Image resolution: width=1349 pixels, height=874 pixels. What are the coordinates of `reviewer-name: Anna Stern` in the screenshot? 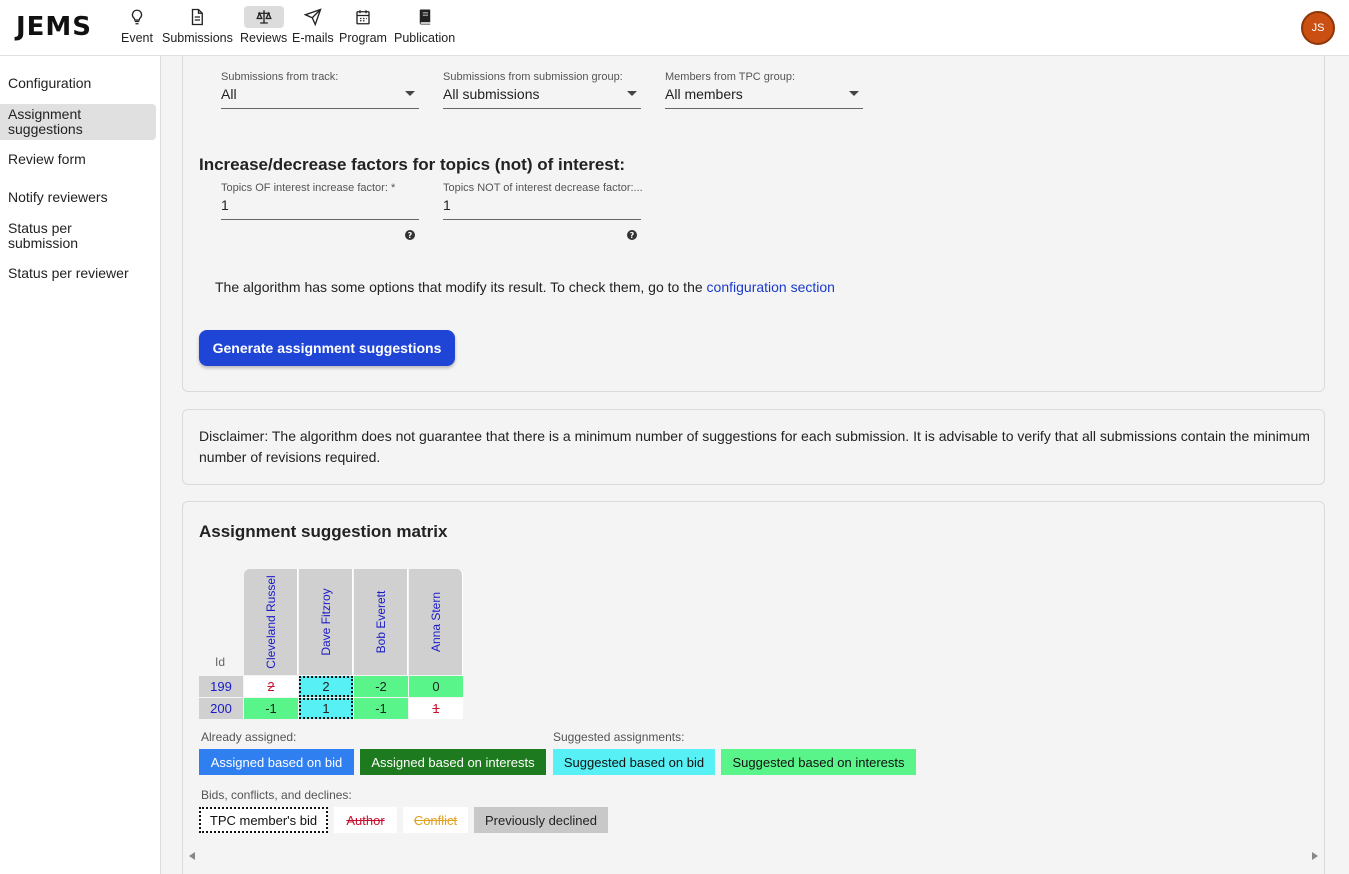 It's located at (435, 622).